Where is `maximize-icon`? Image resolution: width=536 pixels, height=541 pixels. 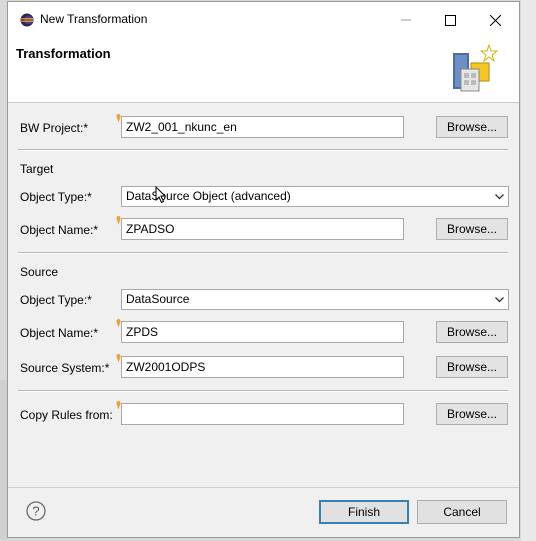 maximize-icon is located at coordinates (450, 20).